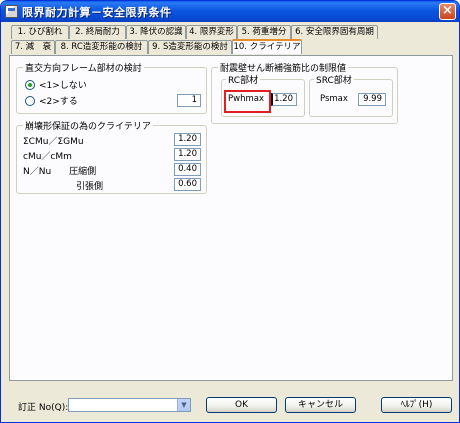 Image resolution: width=460 pixels, height=423 pixels. Describe the element at coordinates (129, 405) in the screenshot. I see `revision-combo: ▼` at that location.